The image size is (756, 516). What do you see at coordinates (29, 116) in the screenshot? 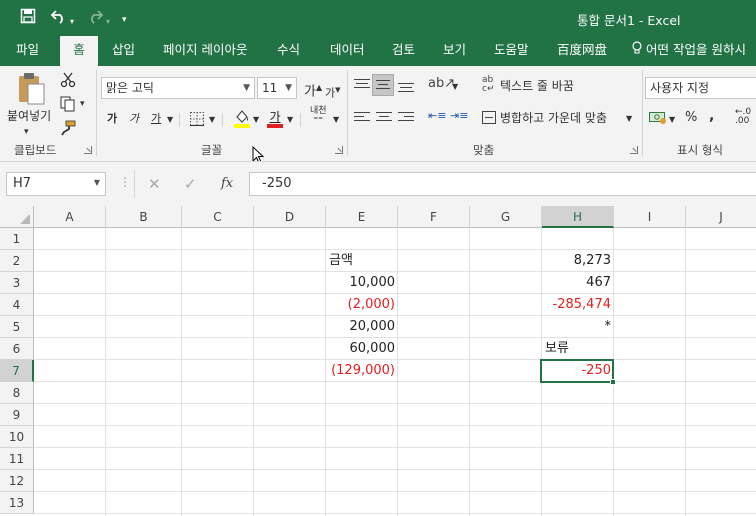
I see `paste-button: 붙여넣기` at bounding box center [29, 116].